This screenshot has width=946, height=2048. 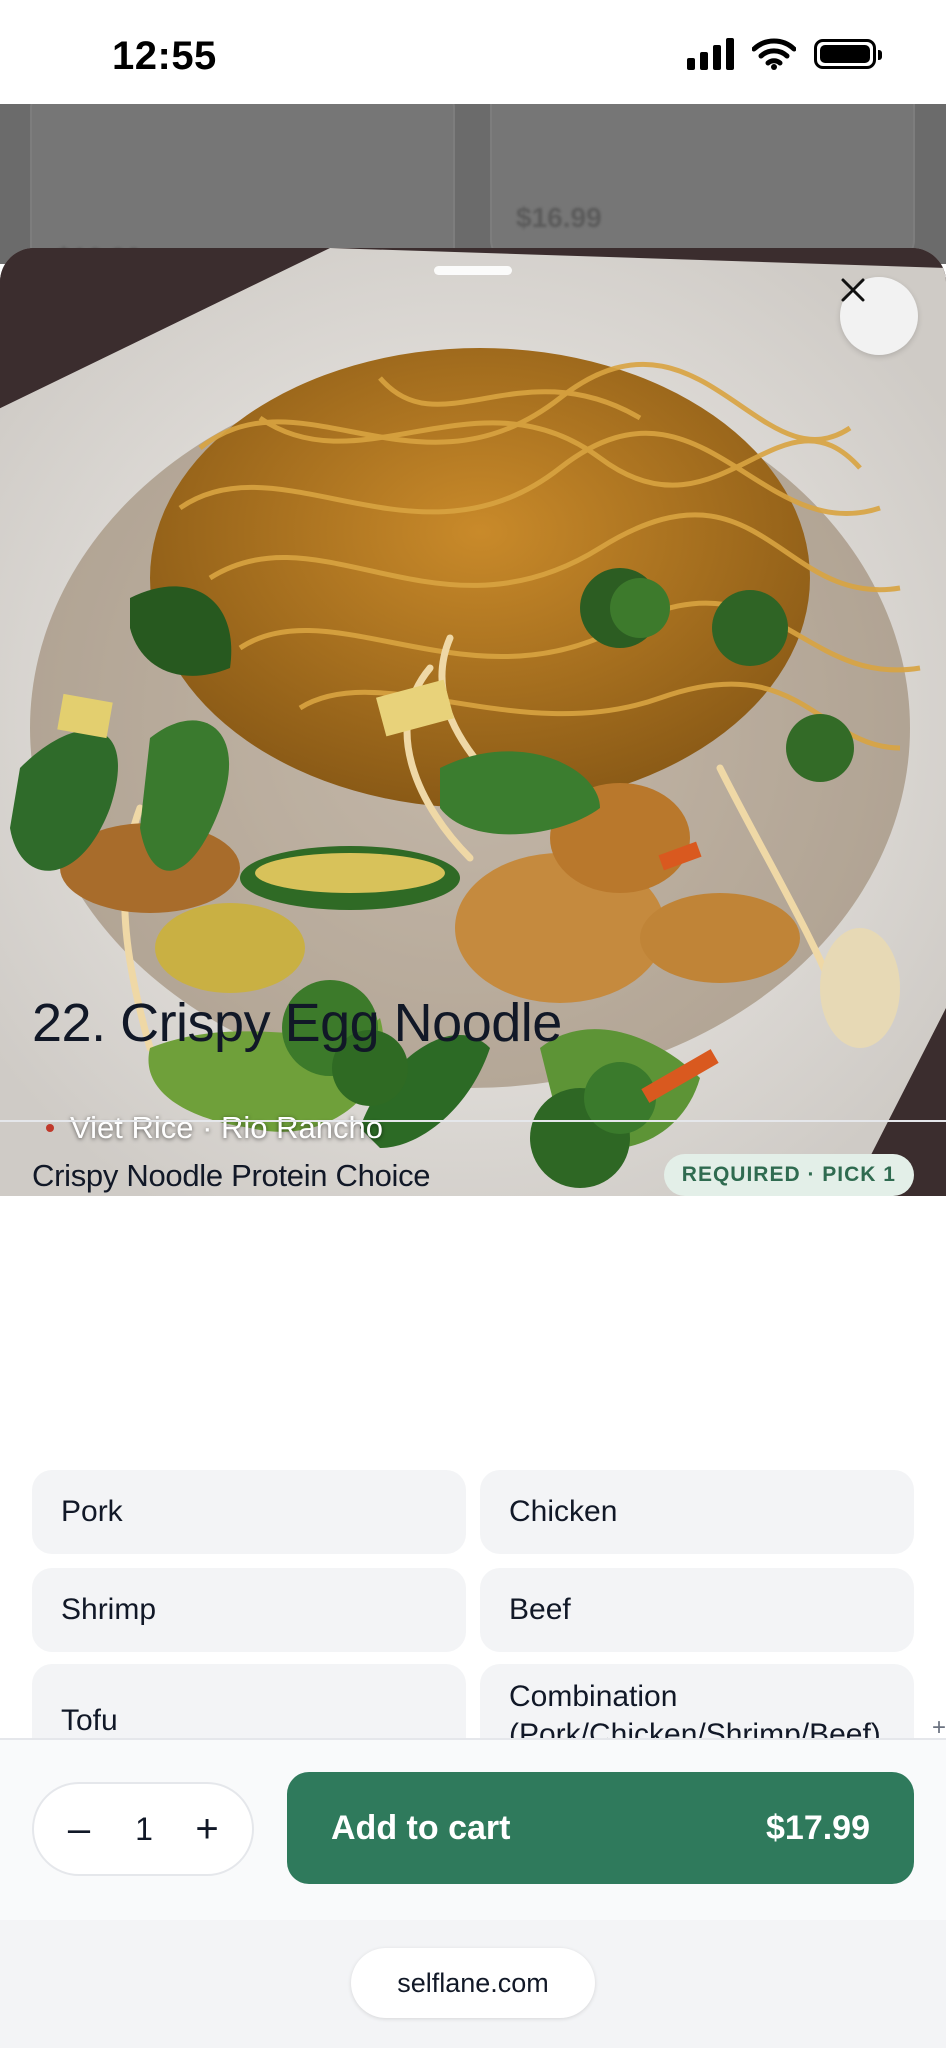 What do you see at coordinates (848, 54) in the screenshot?
I see `battery-icon` at bounding box center [848, 54].